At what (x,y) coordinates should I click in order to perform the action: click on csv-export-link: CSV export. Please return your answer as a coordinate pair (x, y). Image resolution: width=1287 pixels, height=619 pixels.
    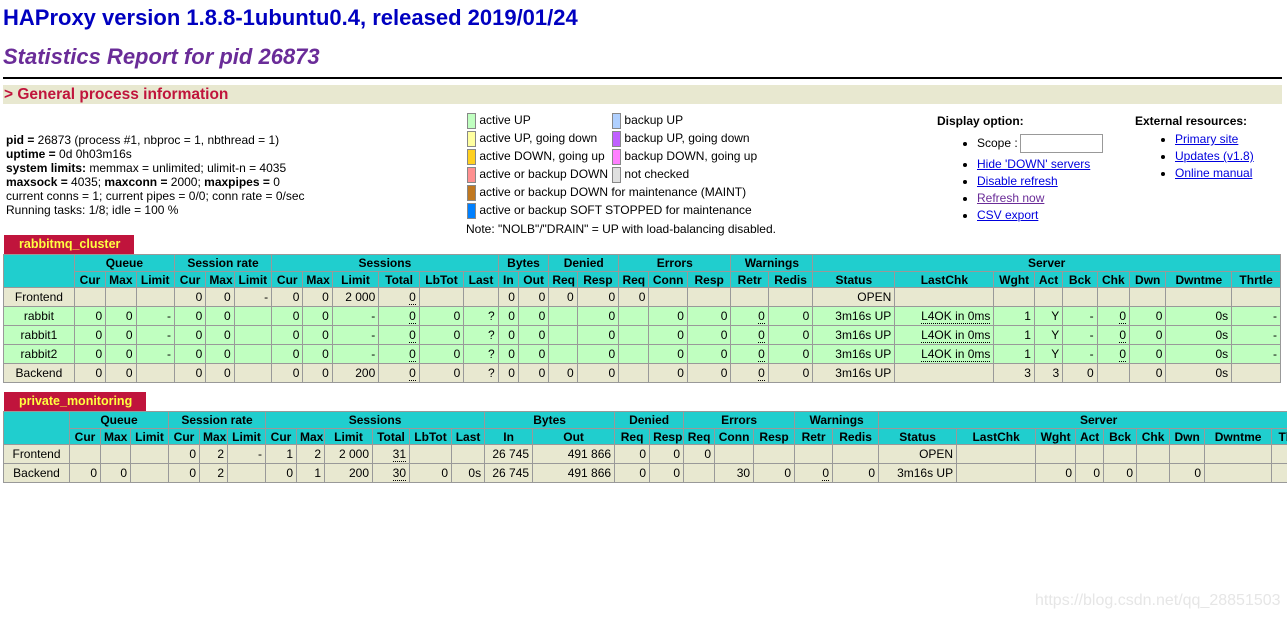
    Looking at the image, I should click on (1007, 215).